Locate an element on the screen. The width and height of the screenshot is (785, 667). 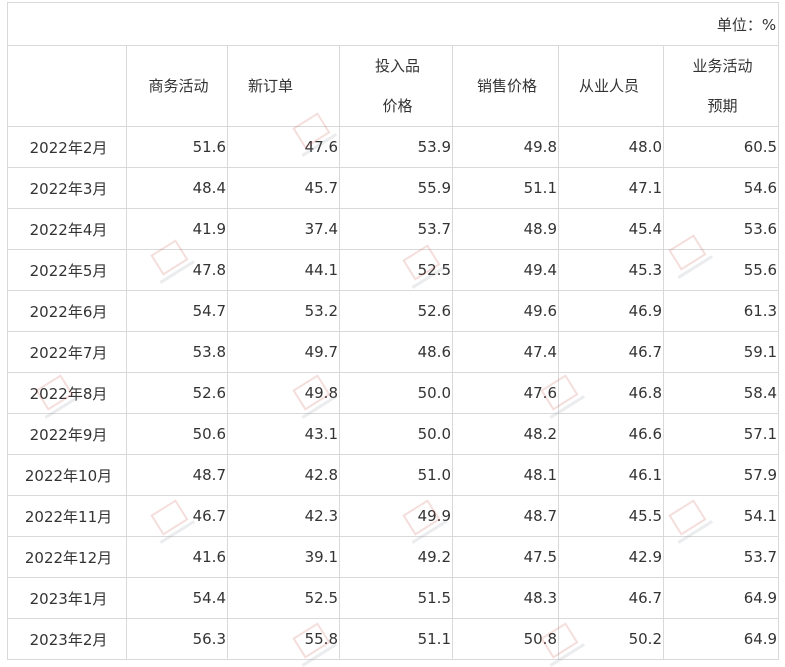
cell-business-activity: 47.8 is located at coordinates (177, 270).